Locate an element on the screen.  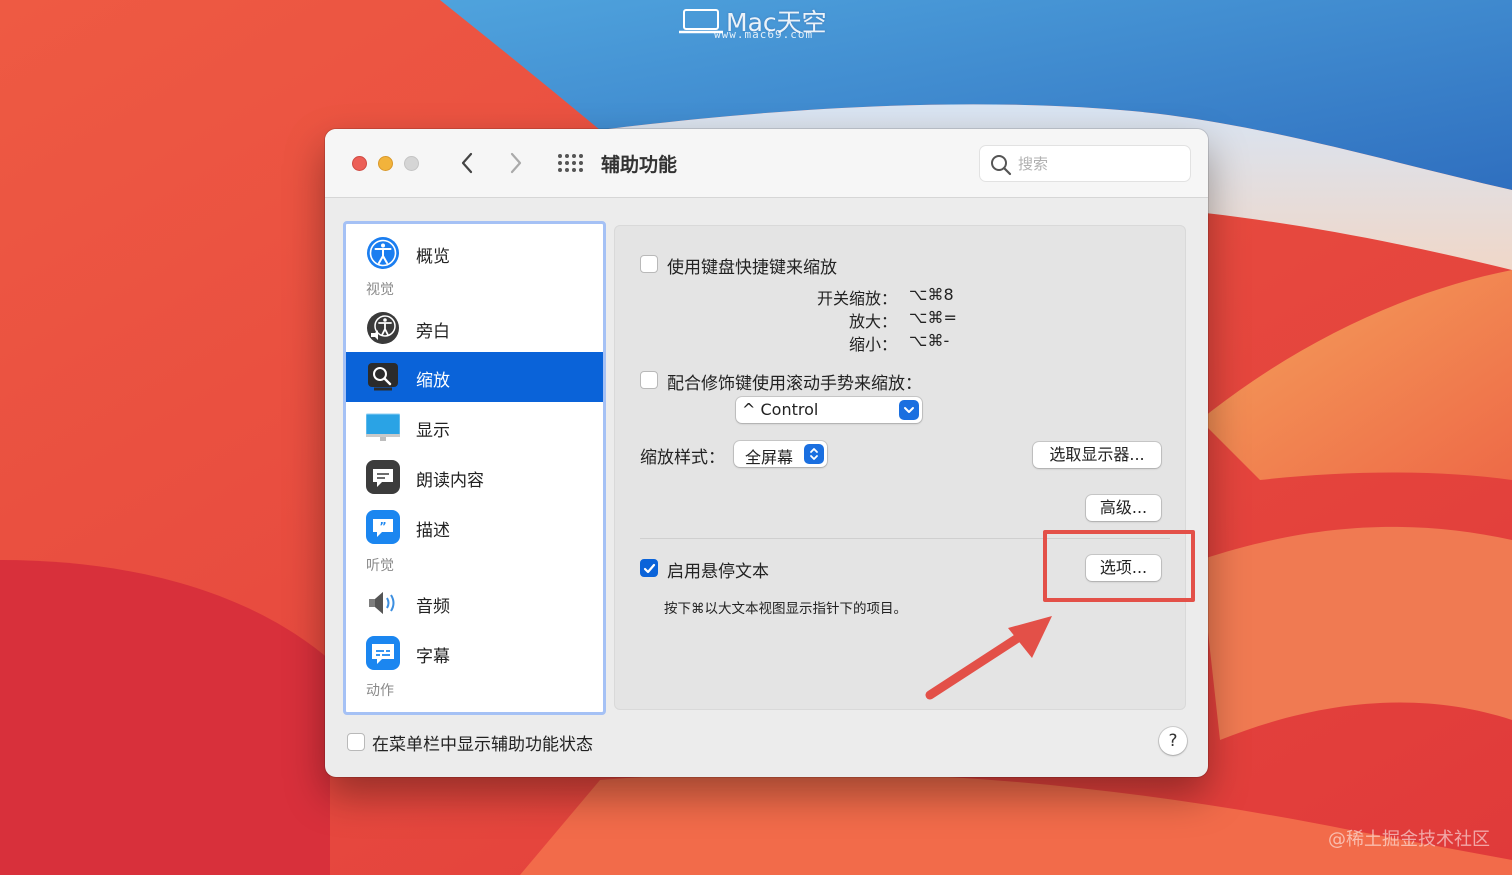
chevron-down-icon is located at coordinates (909, 410).